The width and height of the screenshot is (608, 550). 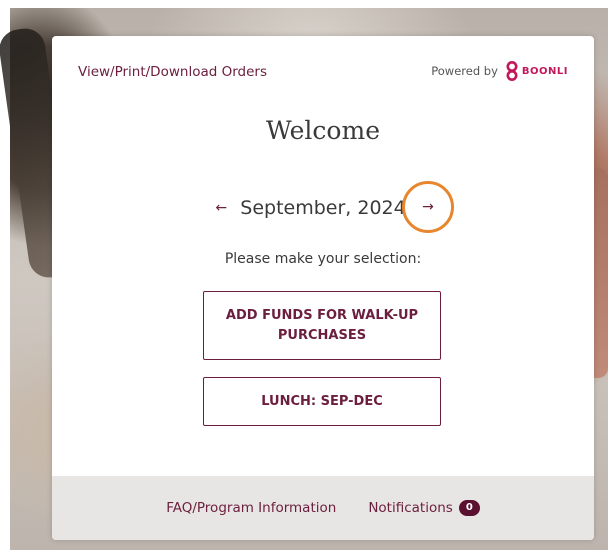 What do you see at coordinates (464, 71) in the screenshot?
I see `powered-by-text: Powered by` at bounding box center [464, 71].